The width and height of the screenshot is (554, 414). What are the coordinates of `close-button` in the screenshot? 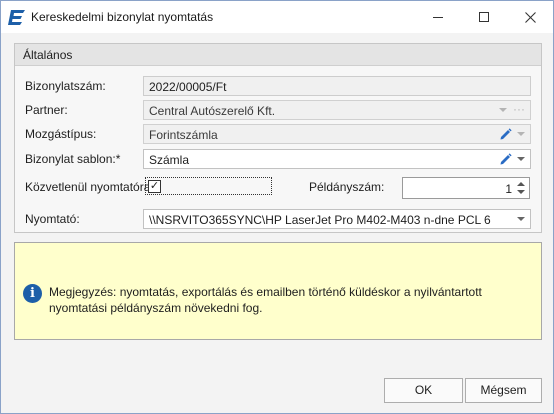 It's located at (530, 17).